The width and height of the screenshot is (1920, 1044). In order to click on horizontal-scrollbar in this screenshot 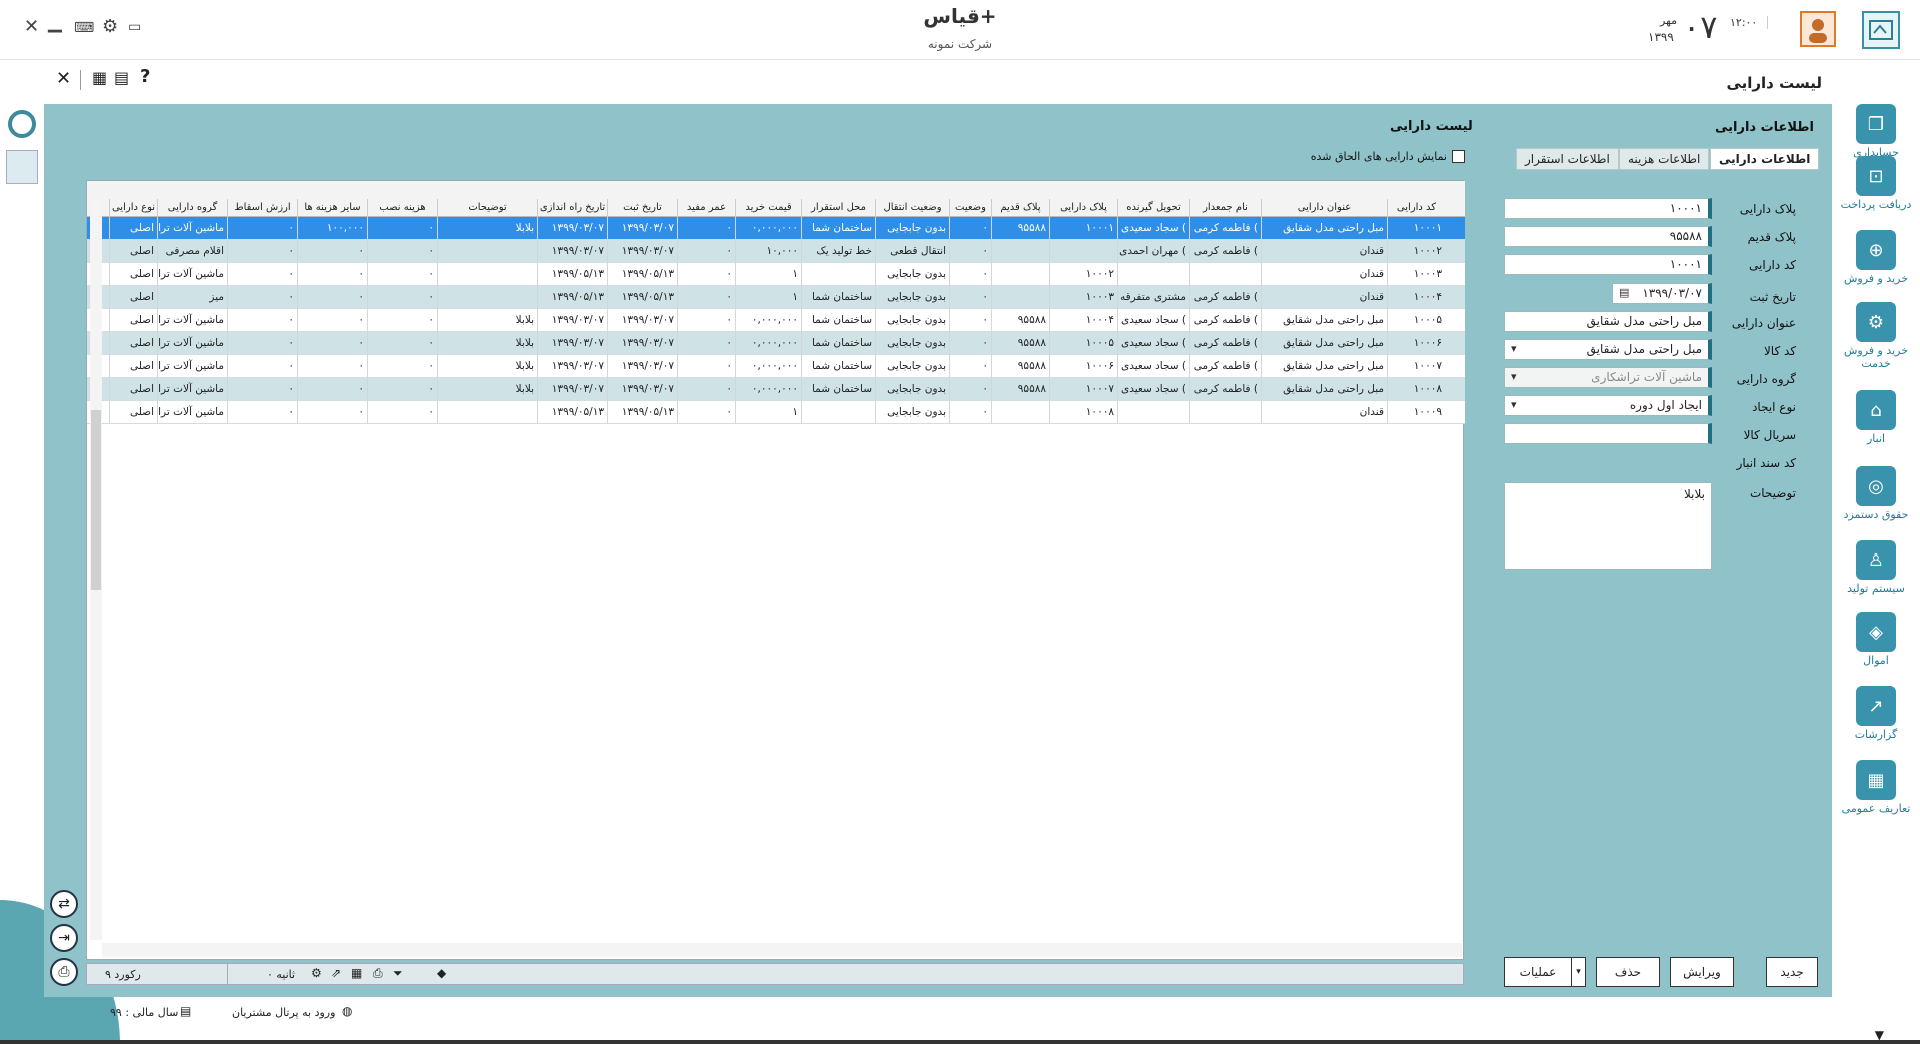, I will do `click(782, 950)`.